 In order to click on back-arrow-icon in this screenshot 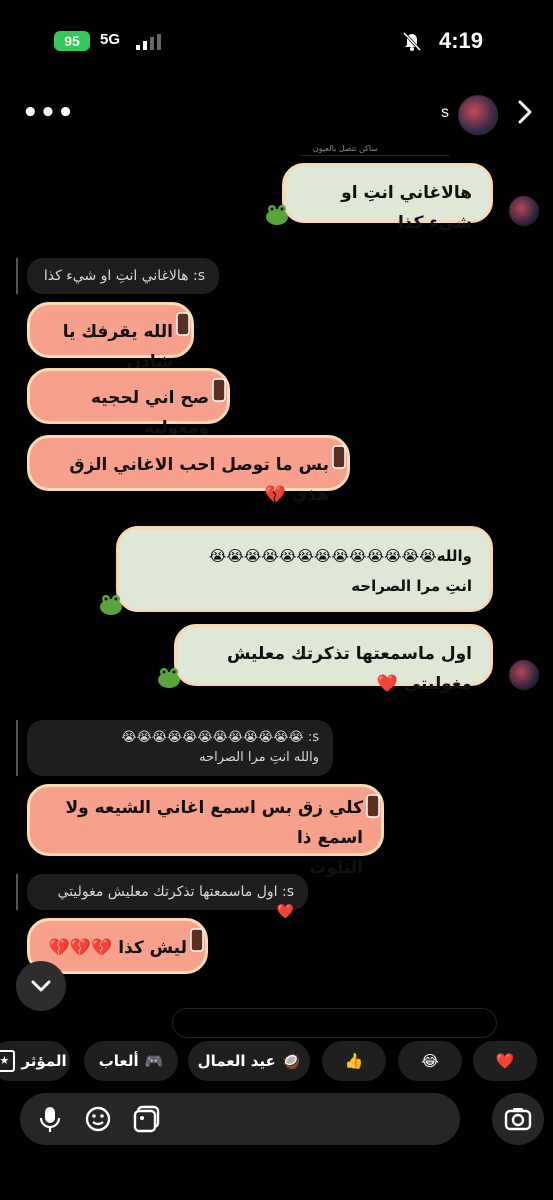, I will do `click(525, 112)`.